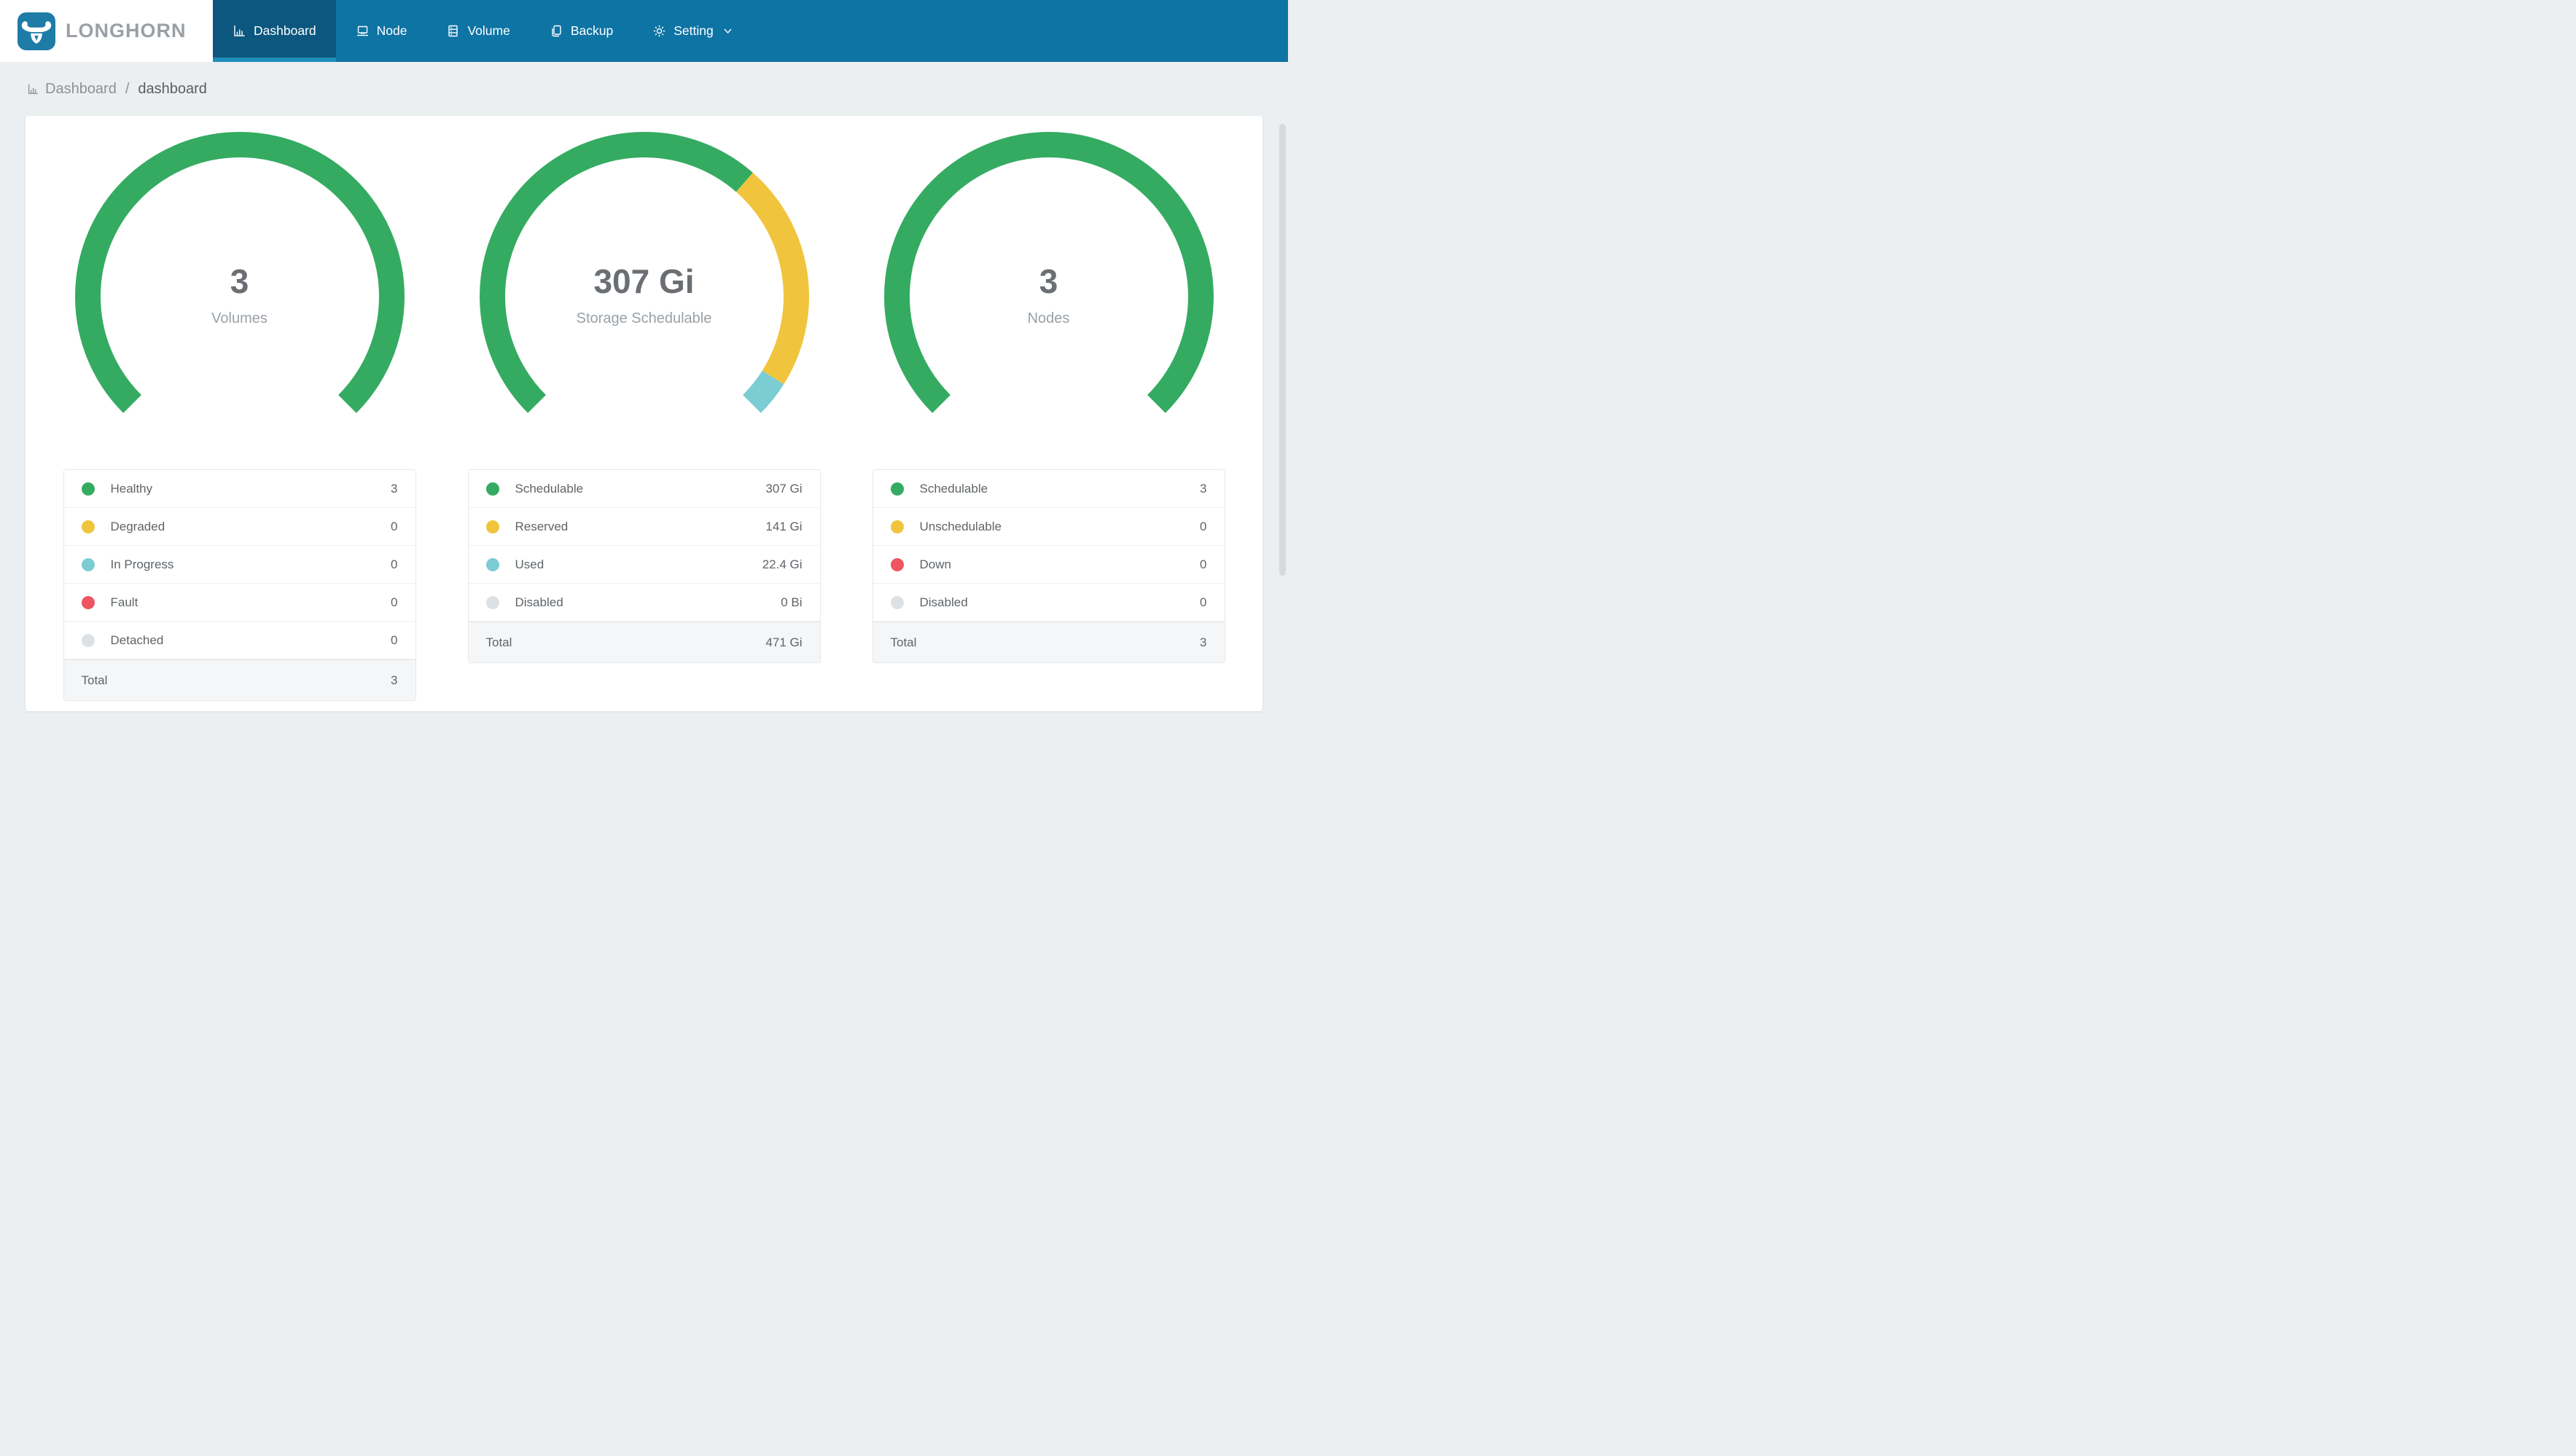 The height and width of the screenshot is (1456, 2576). What do you see at coordinates (592, 30) in the screenshot?
I see `nav-label: Backup` at bounding box center [592, 30].